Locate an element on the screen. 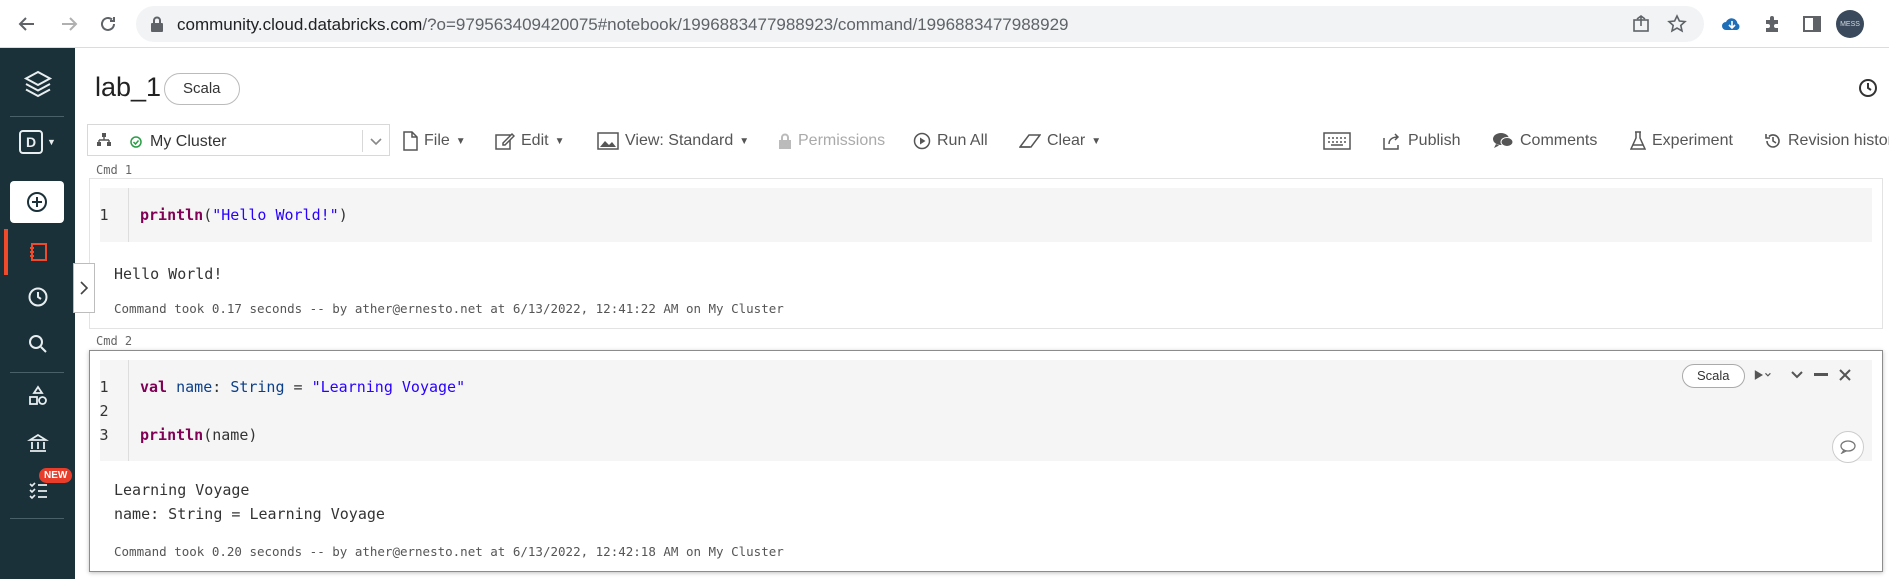  notebook-title: lab_1 is located at coordinates (128, 87).